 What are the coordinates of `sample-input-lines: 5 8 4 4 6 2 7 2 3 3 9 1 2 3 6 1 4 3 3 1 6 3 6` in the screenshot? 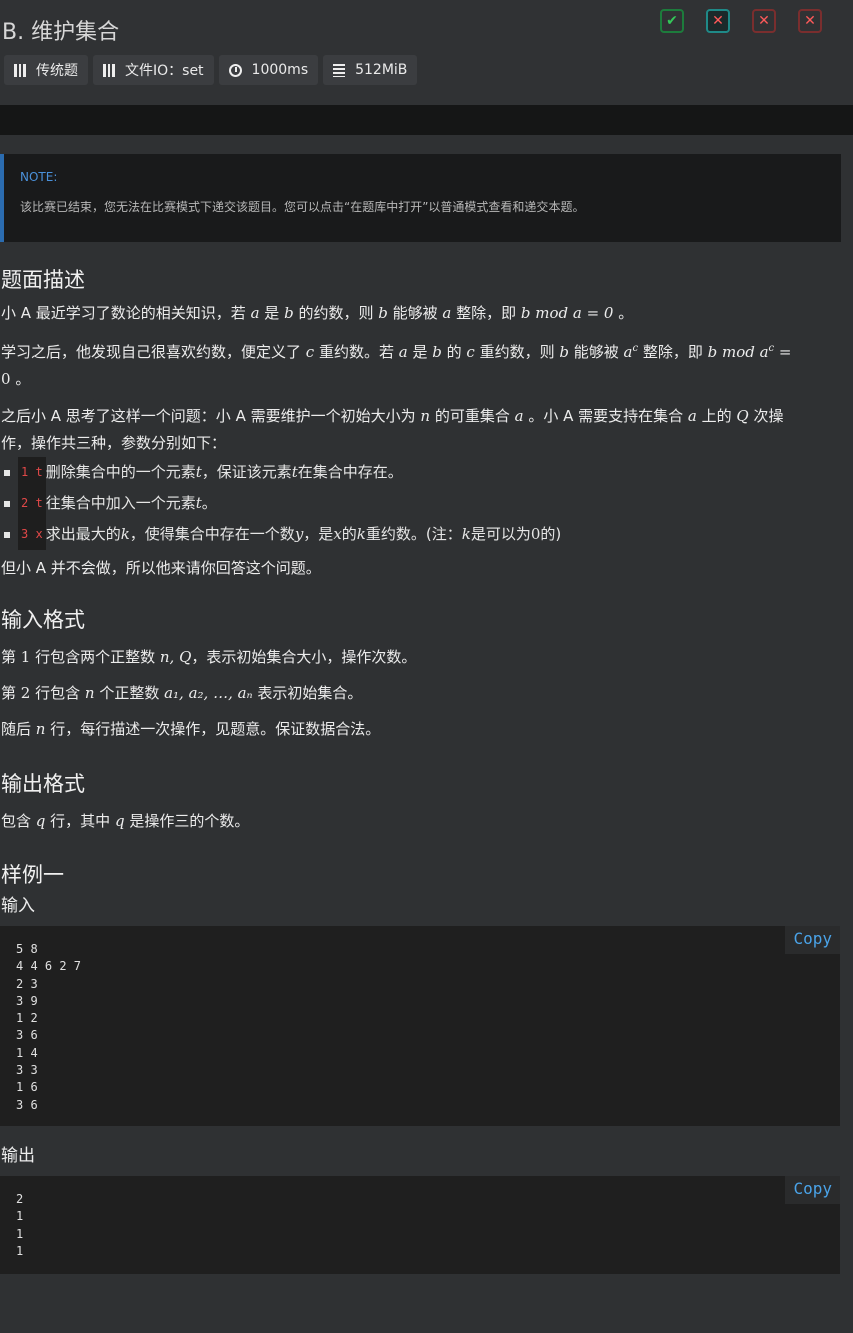 It's located at (428, 1027).